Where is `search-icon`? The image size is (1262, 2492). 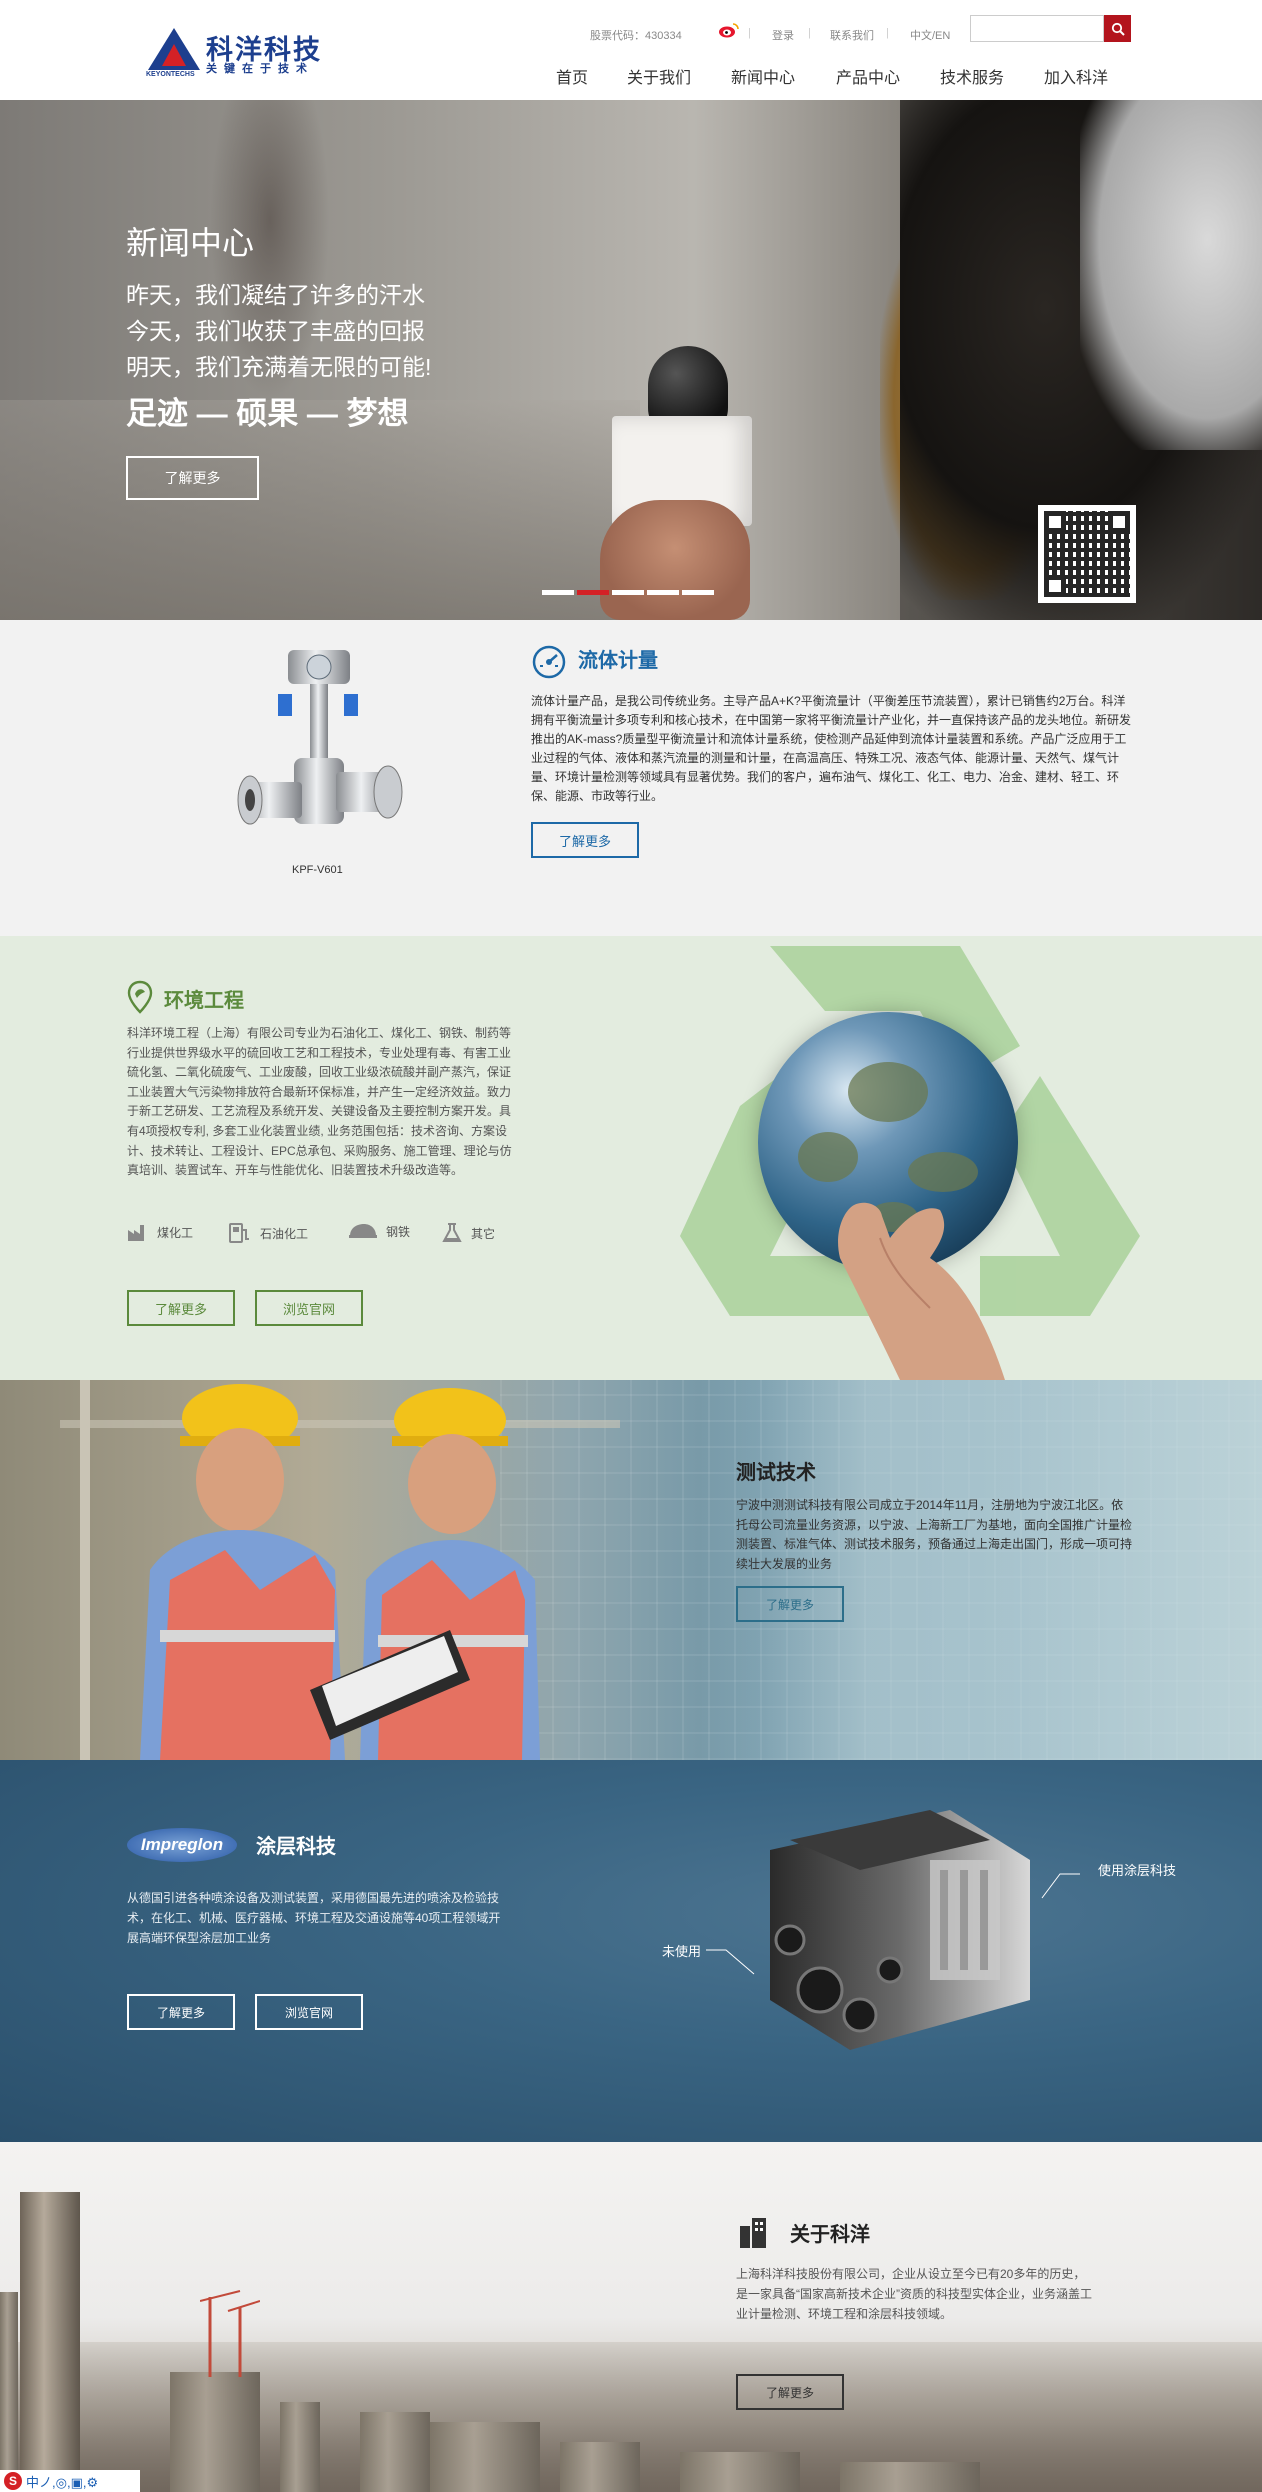
search-icon is located at coordinates (1118, 29).